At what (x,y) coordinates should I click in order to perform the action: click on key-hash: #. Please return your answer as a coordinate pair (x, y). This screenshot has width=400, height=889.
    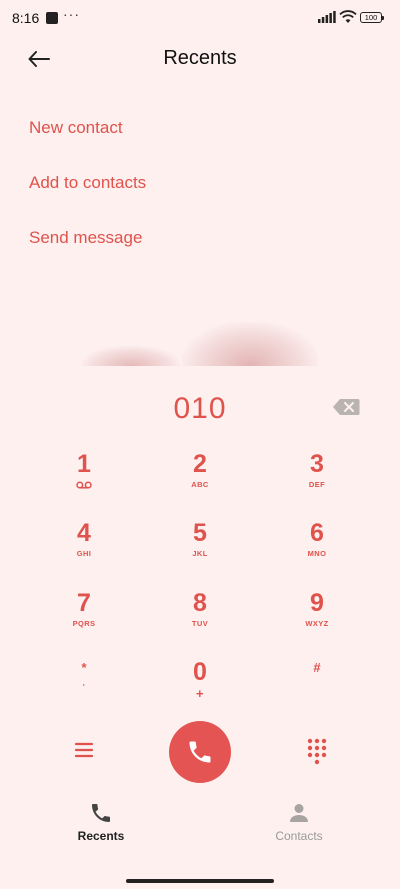
    Looking at the image, I should click on (317, 686).